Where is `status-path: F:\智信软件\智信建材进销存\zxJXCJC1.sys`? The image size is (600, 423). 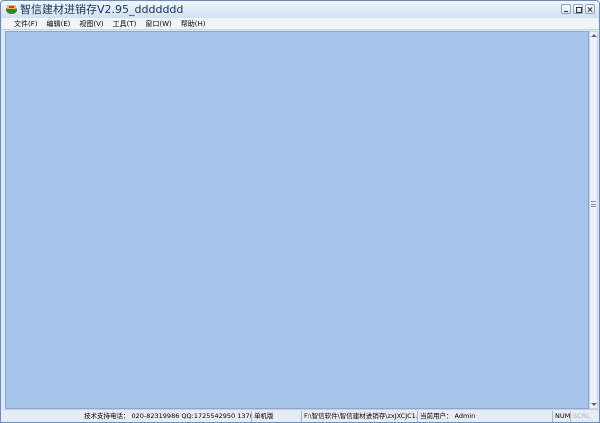 status-path: F:\智信软件\智信建材进销存\zxJXCJC1.sys is located at coordinates (361, 416).